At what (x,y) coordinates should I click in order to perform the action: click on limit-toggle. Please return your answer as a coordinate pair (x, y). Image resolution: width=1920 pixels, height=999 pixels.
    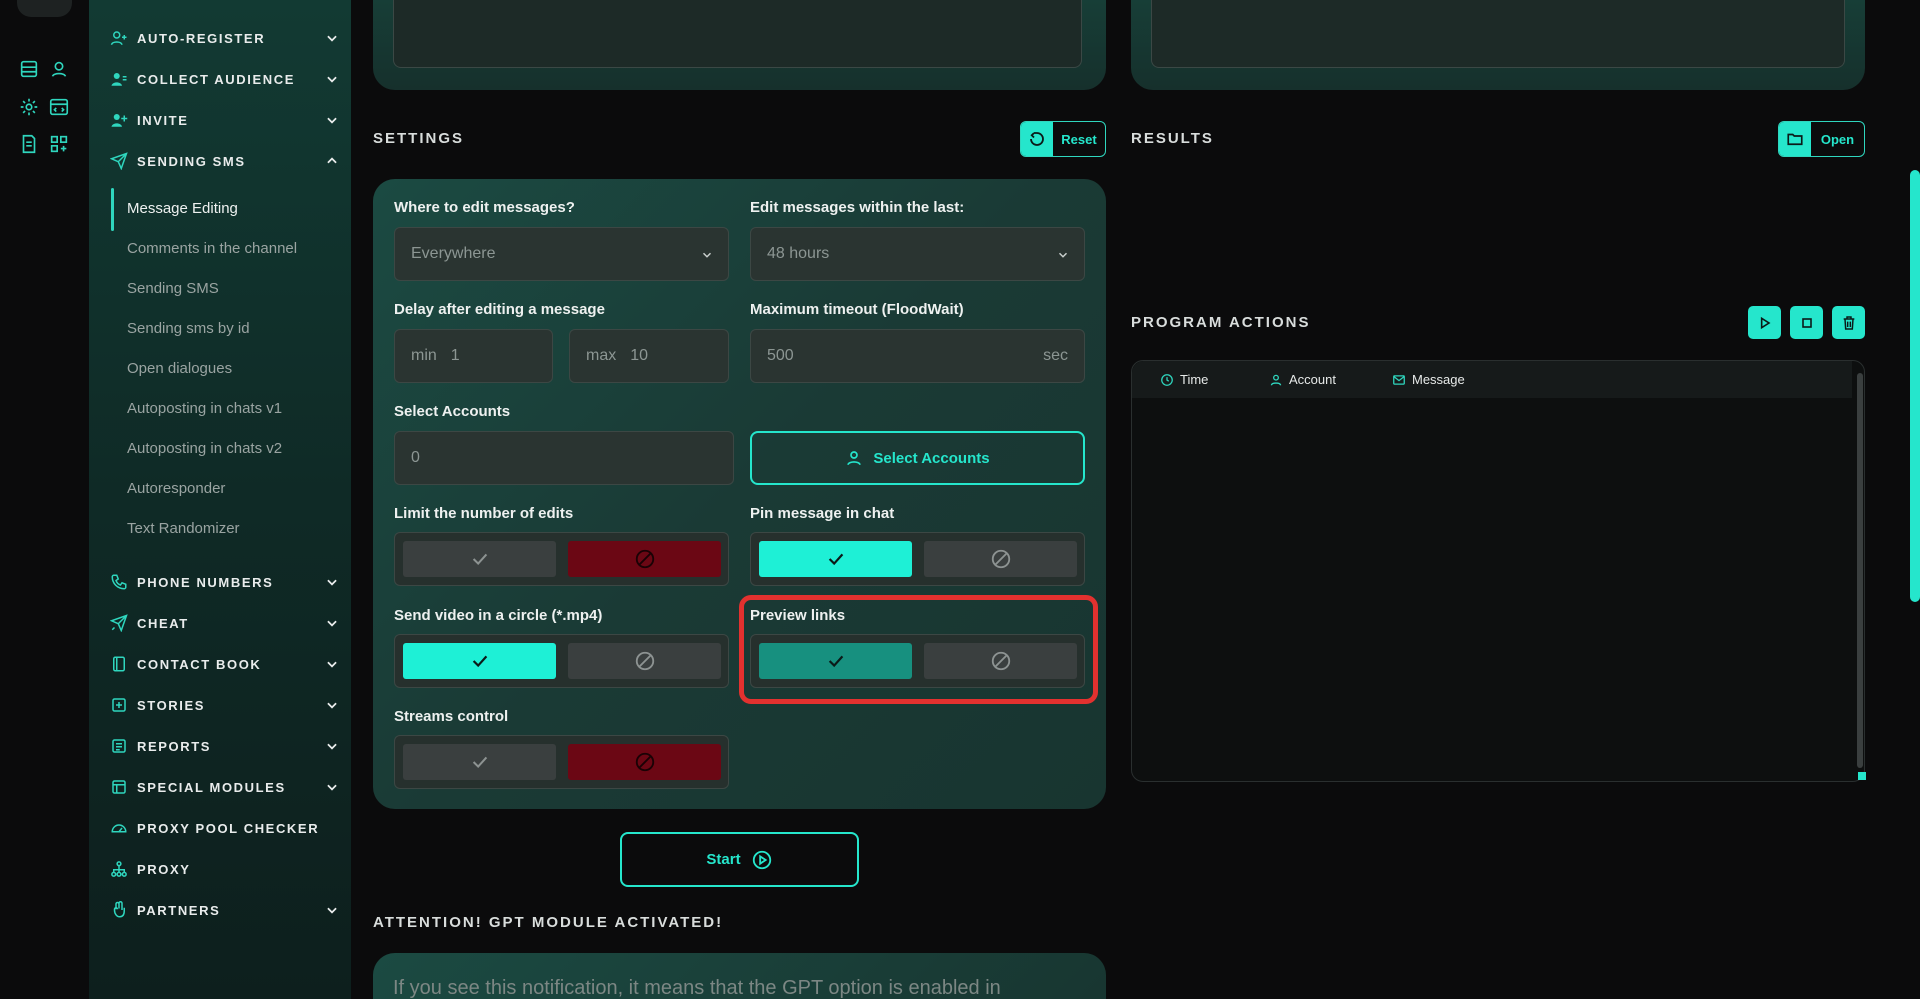
    Looking at the image, I should click on (561, 559).